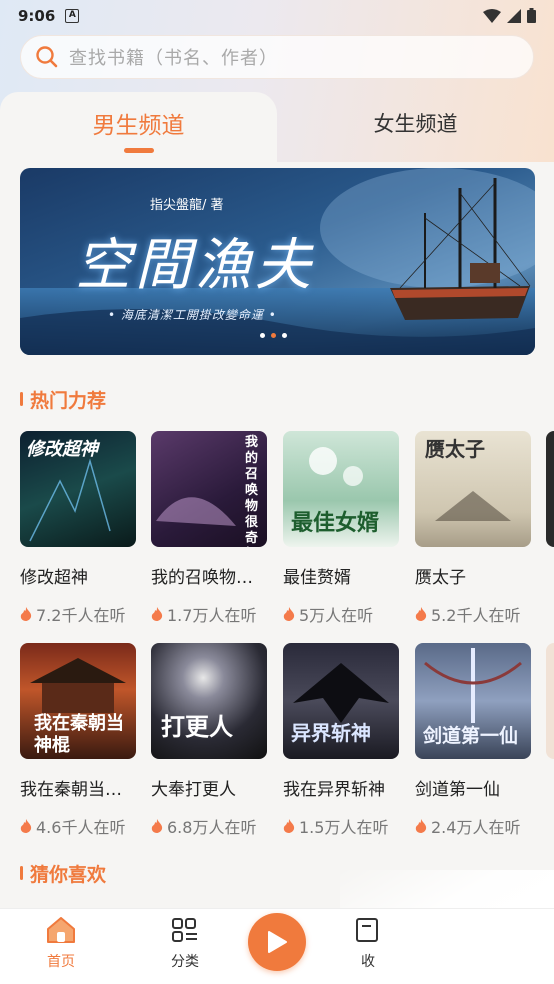  What do you see at coordinates (252, 490) in the screenshot?
I see `cover-title: 我的召唤物很奇怪` at bounding box center [252, 490].